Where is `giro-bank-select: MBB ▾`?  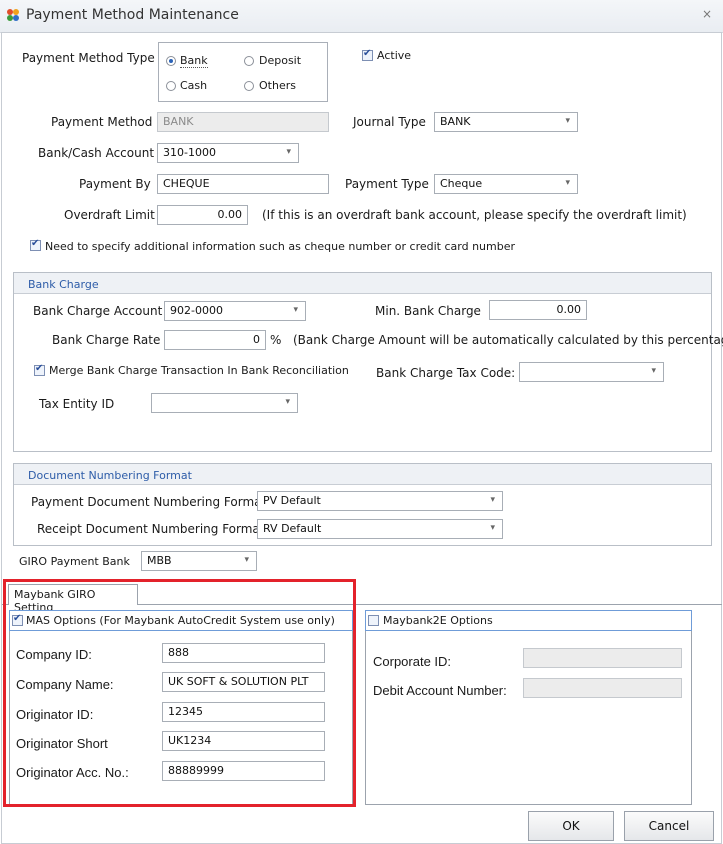 giro-bank-select: MBB ▾ is located at coordinates (199, 561).